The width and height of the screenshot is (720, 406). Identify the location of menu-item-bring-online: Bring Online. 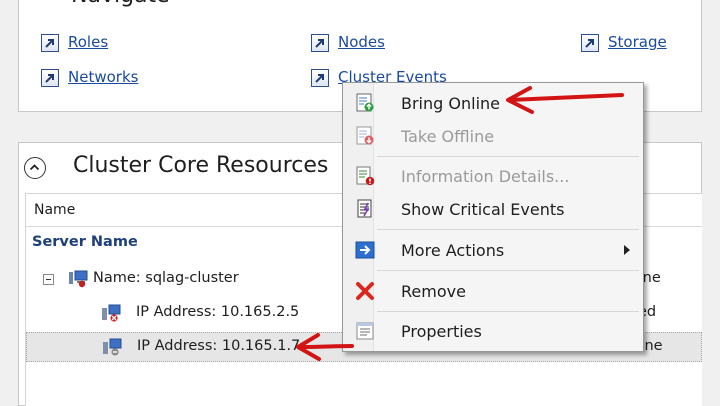
(493, 103).